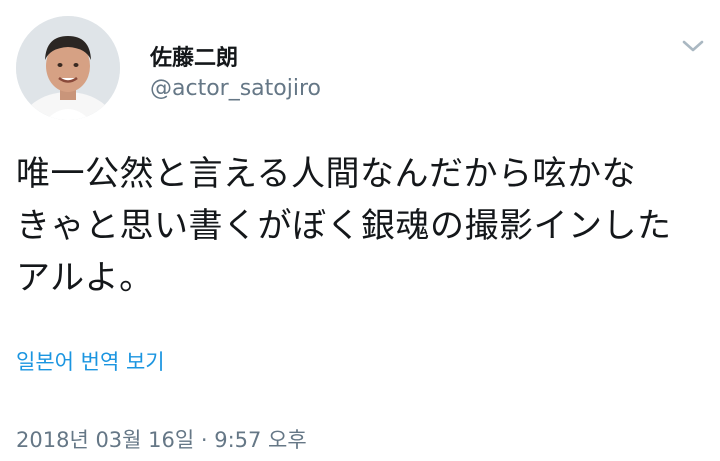 This screenshot has height=461, width=720. I want to click on tweet-menu-button, so click(693, 46).